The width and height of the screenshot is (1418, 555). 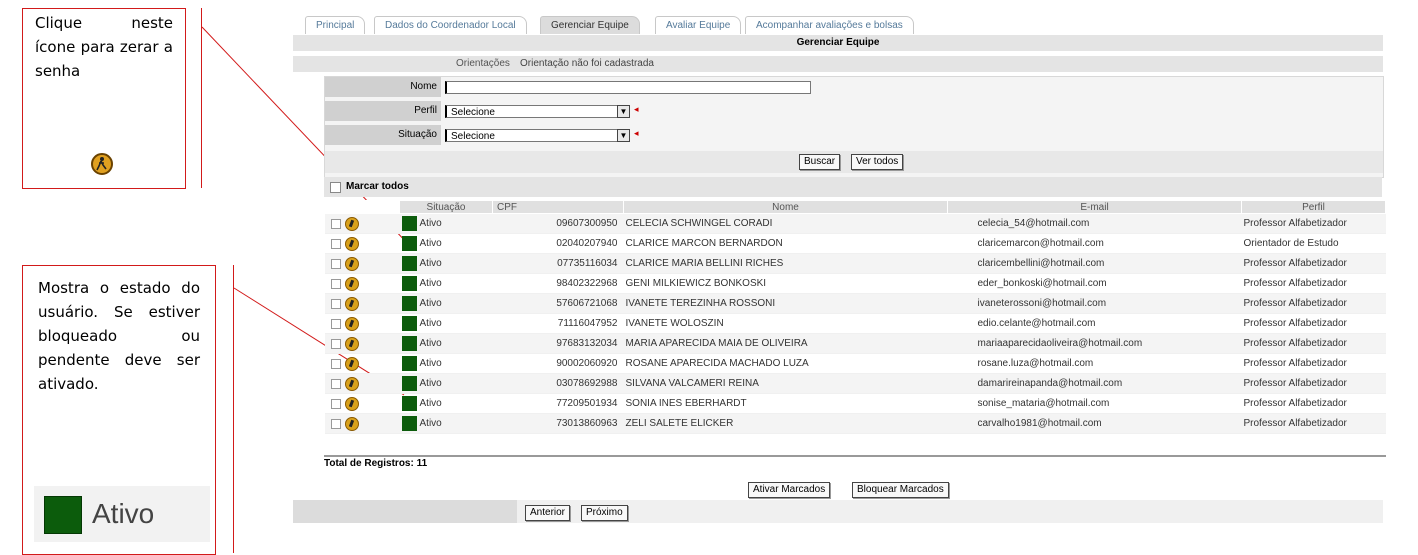 I want to click on row-profile: Orientador de Estudo, so click(x=1313, y=243).